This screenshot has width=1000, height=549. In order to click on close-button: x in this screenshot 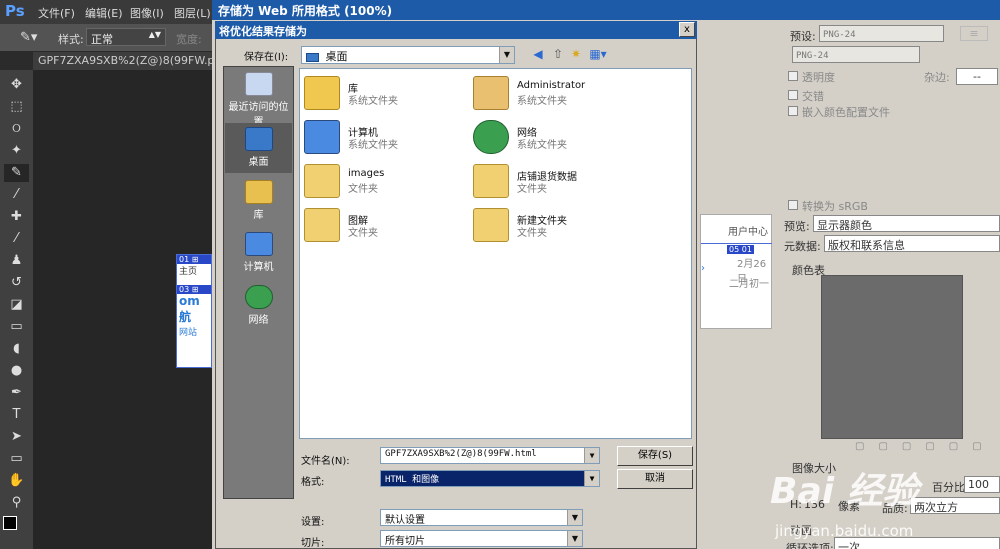, I will do `click(687, 29)`.